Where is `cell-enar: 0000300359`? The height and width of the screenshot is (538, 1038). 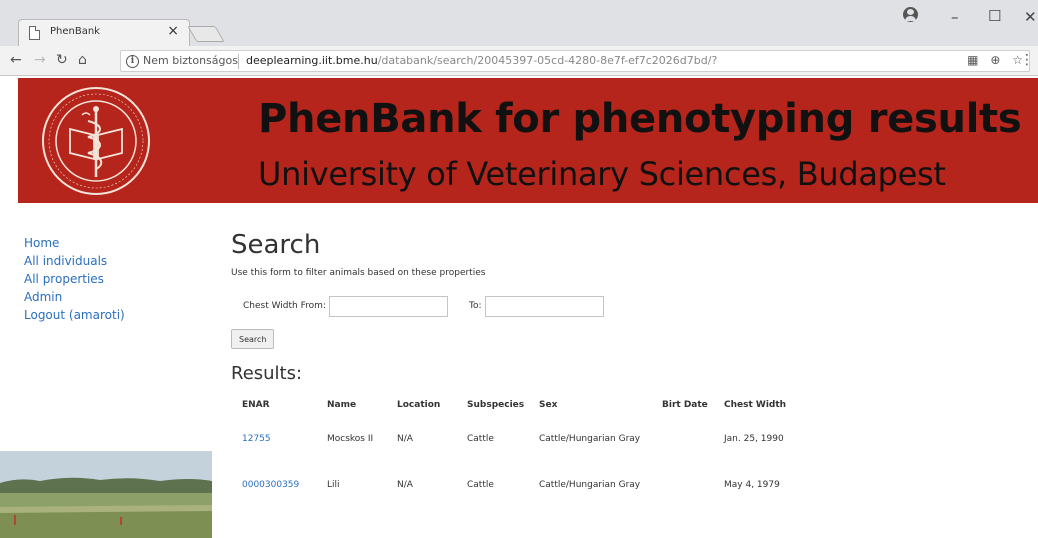 cell-enar: 0000300359 is located at coordinates (273, 485).